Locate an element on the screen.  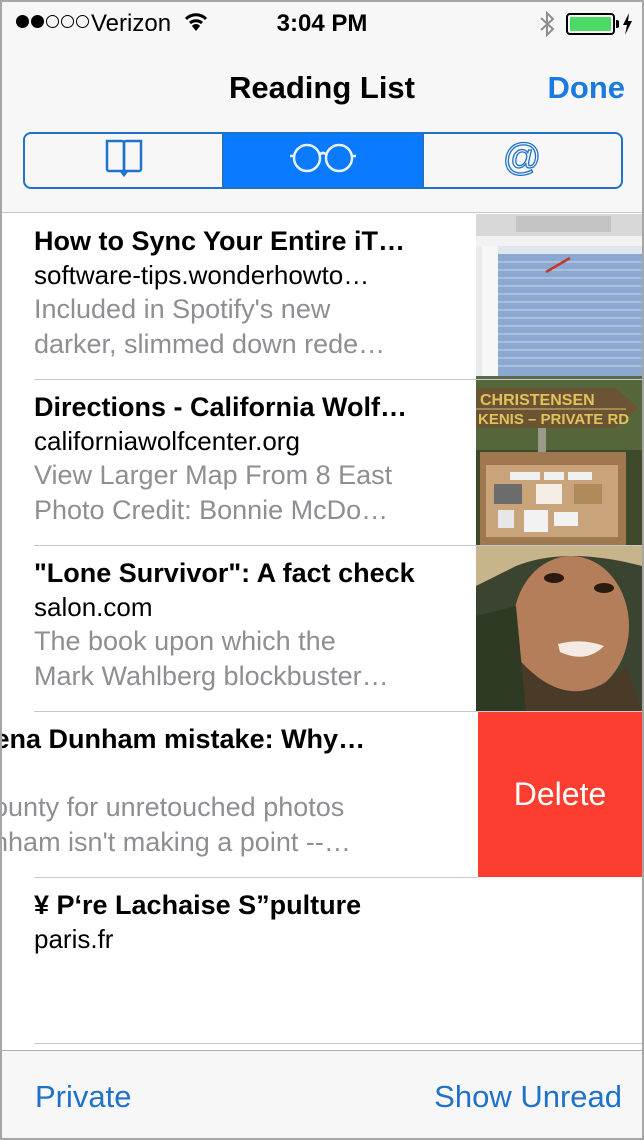
item-excerpt: bounty for unretouched photos is located at coordinates (173, 807).